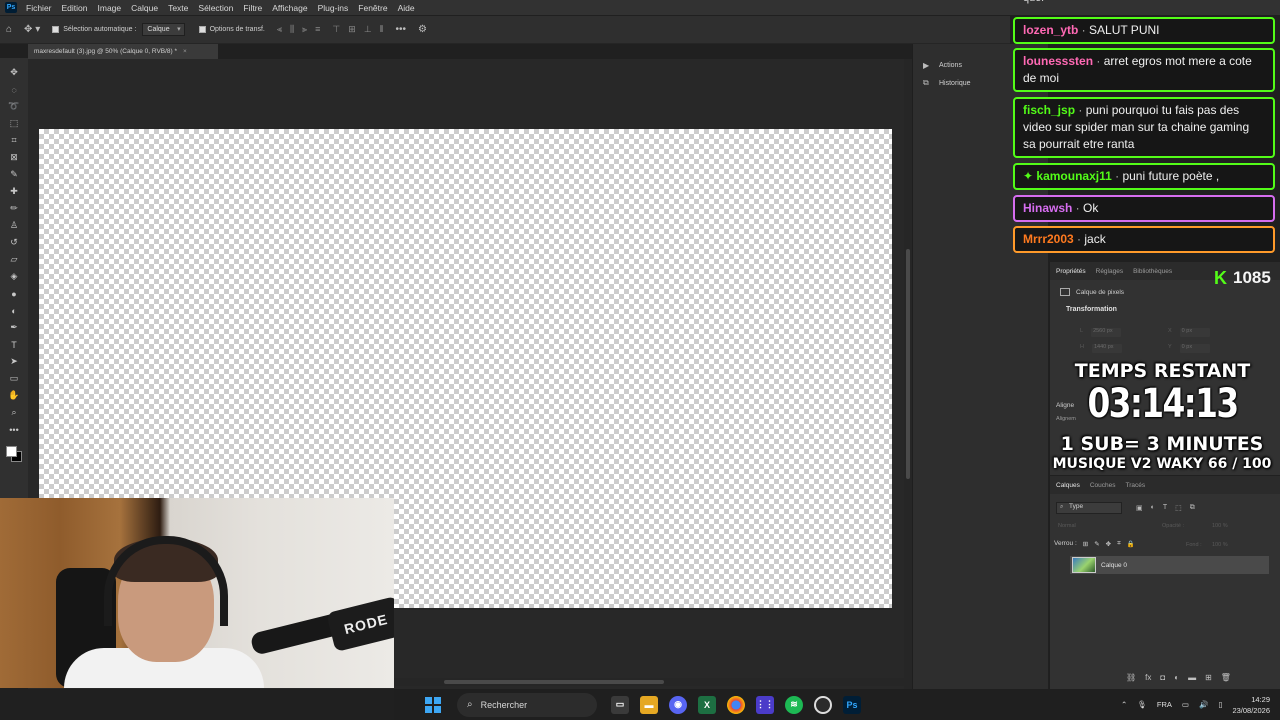 The height and width of the screenshot is (720, 1280). Describe the element at coordinates (1067, 526) in the screenshot. I see `blend-mode-dropdown: Normal` at that location.